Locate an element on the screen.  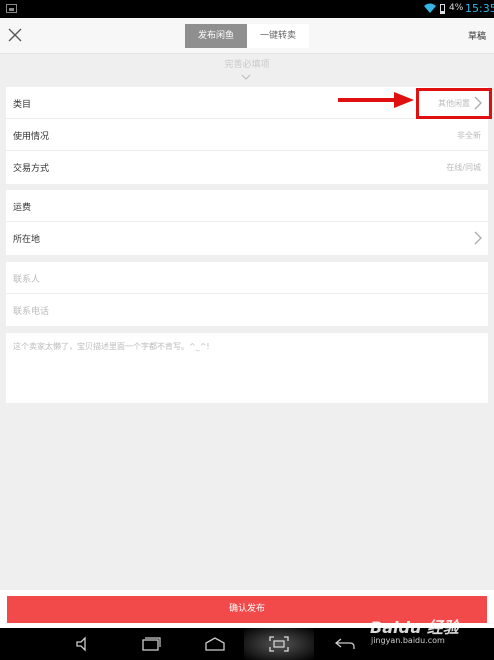
category-label: 类目 is located at coordinates (22, 105).